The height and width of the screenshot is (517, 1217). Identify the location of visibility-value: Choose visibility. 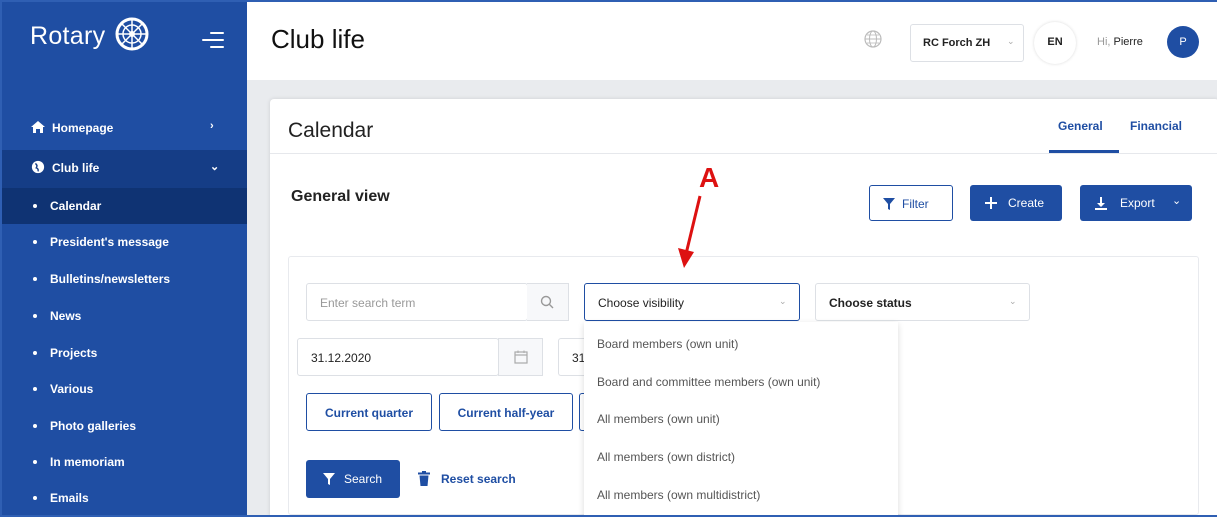
(641, 303).